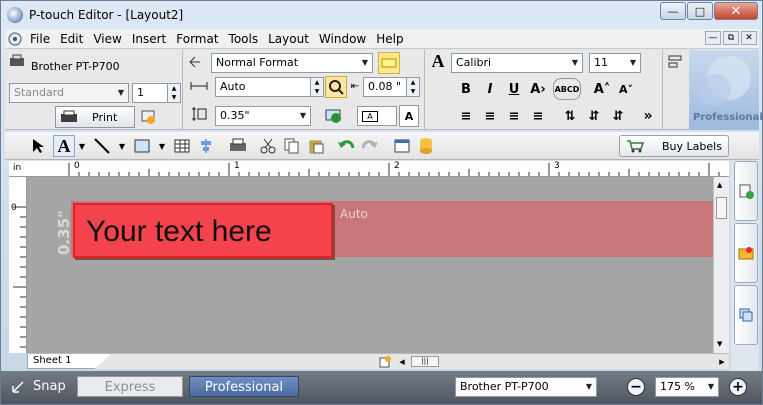  What do you see at coordinates (594, 116) in the screenshot?
I see `vertical-center-icon: ⇵` at bounding box center [594, 116].